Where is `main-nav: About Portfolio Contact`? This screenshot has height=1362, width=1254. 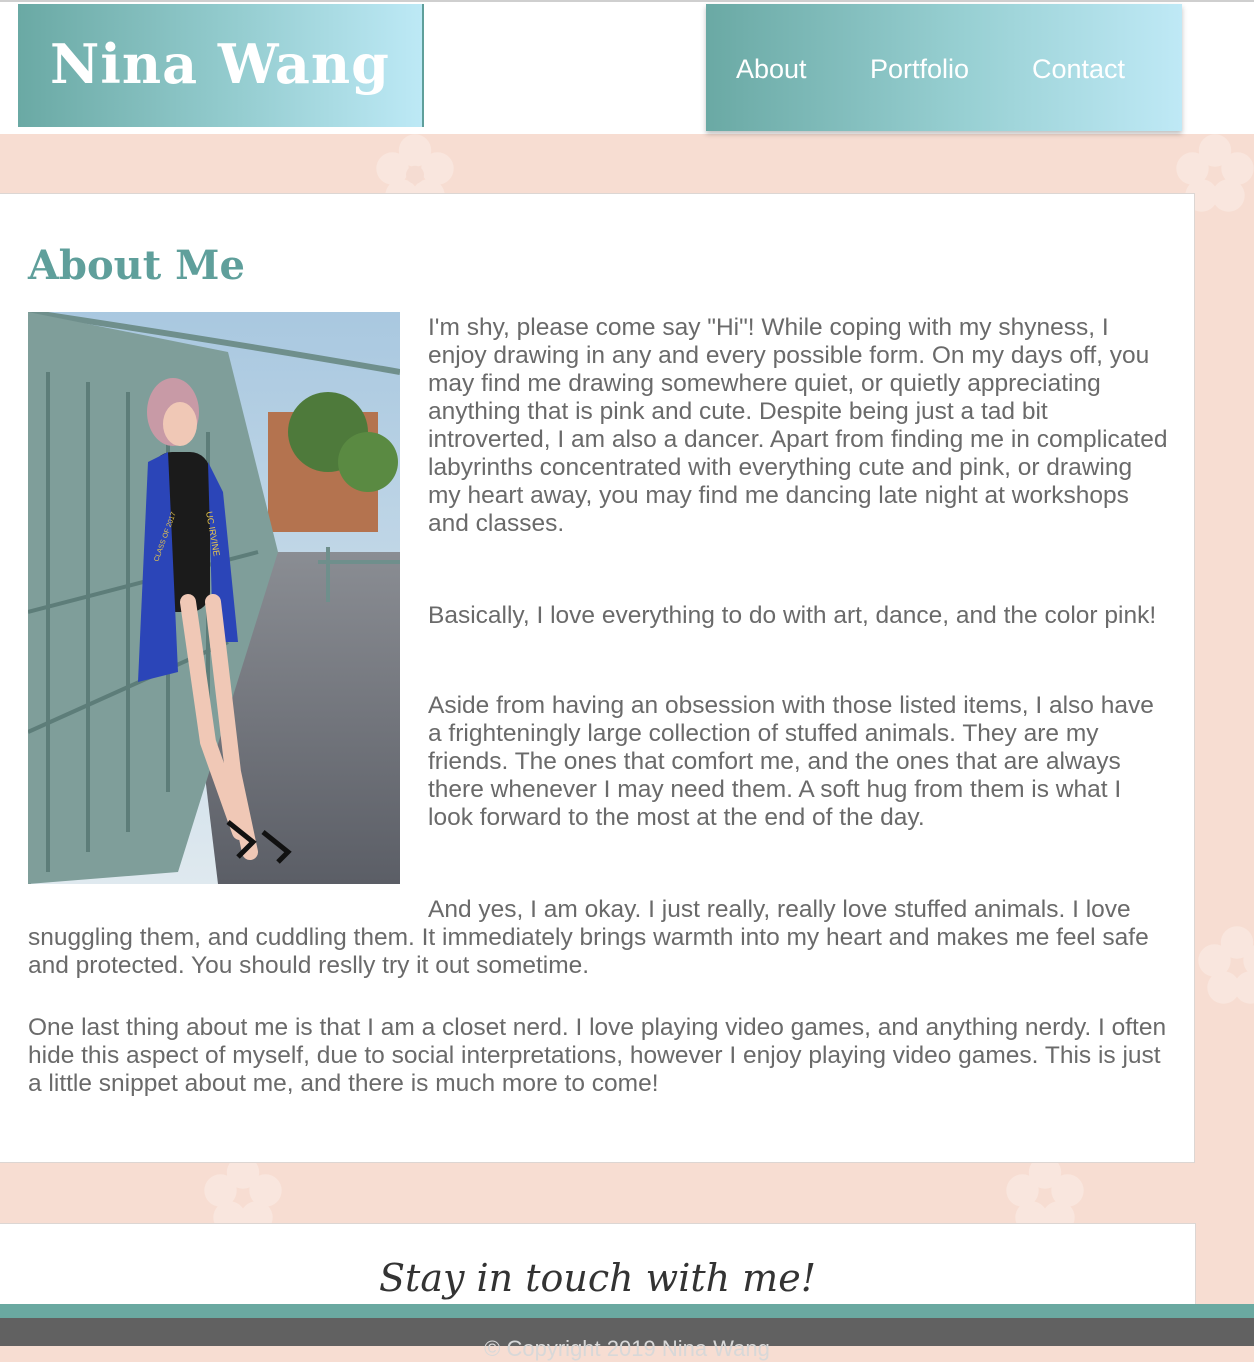
main-nav: About Portfolio Contact is located at coordinates (944, 67).